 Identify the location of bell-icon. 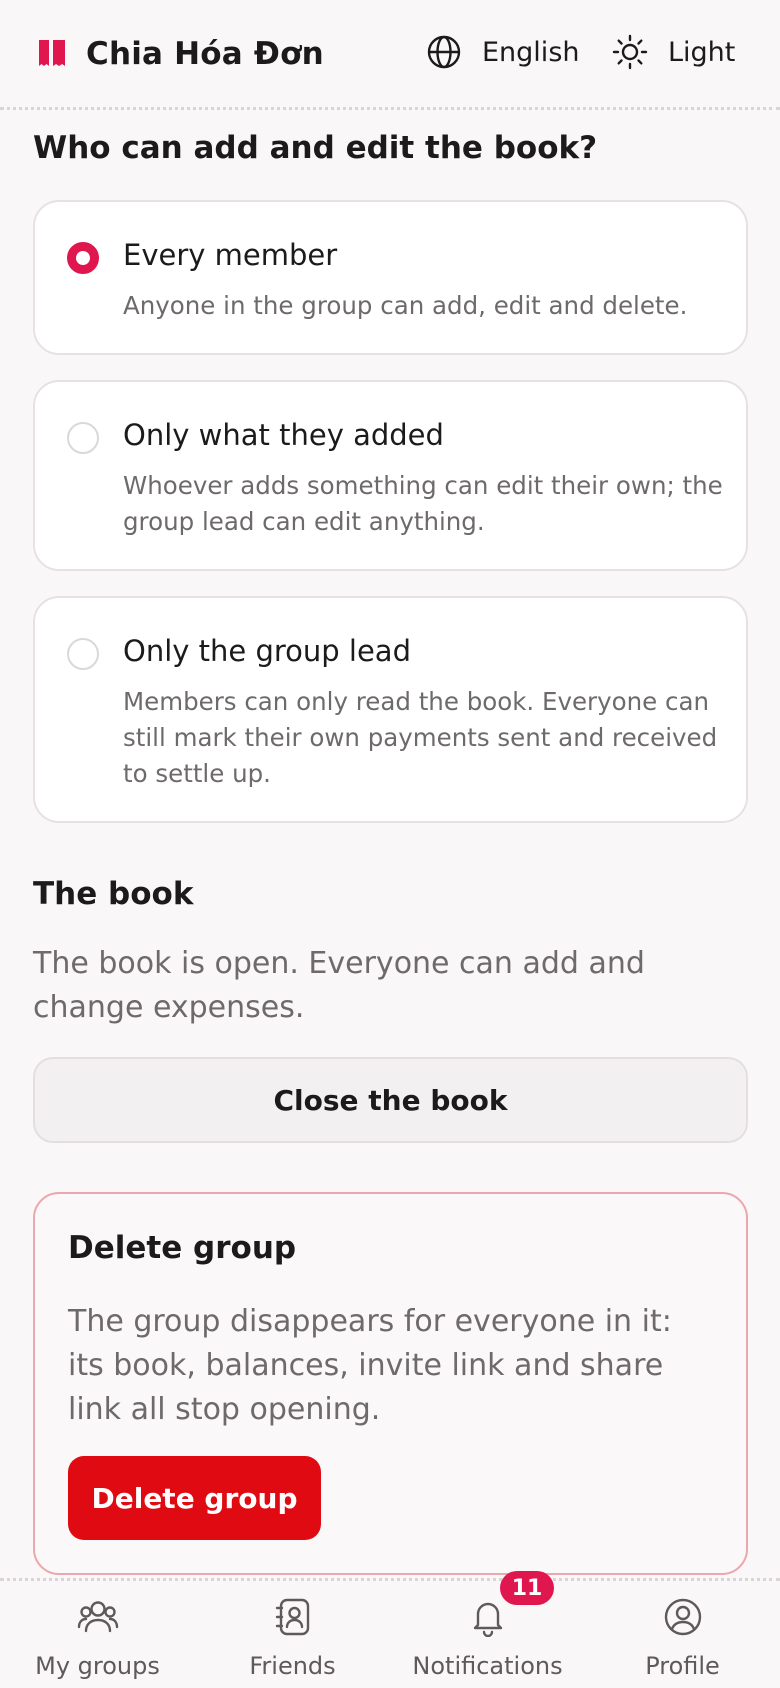
(487, 1619).